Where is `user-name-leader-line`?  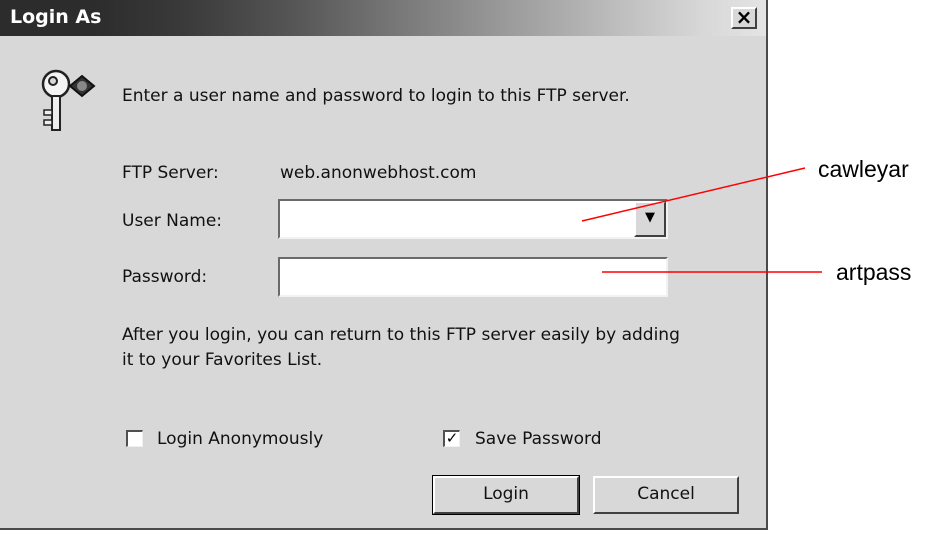
user-name-leader-line is located at coordinates (693, 194).